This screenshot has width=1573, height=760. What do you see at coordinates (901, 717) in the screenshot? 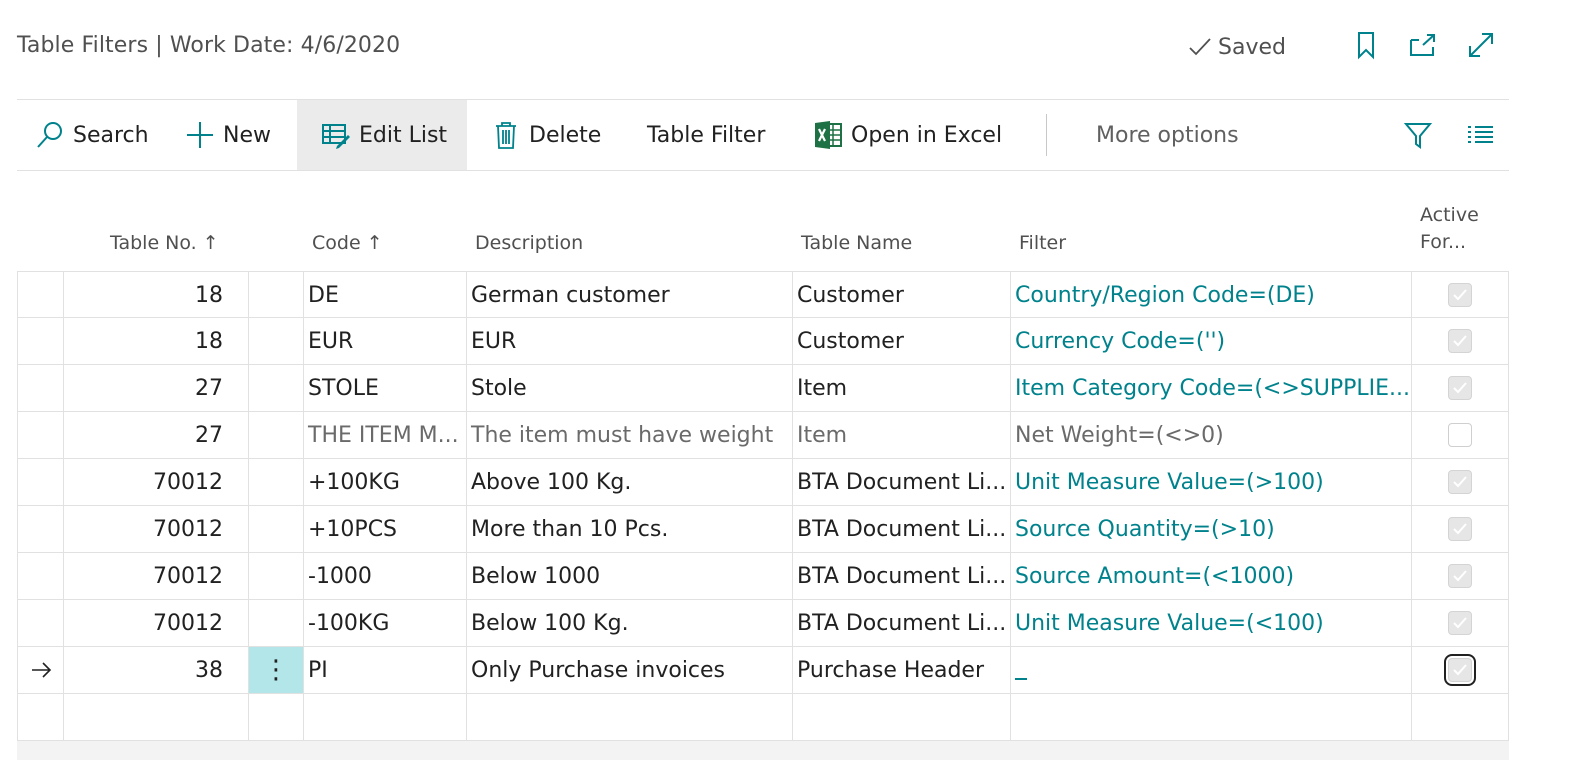
I see `table-name-cell` at bounding box center [901, 717].